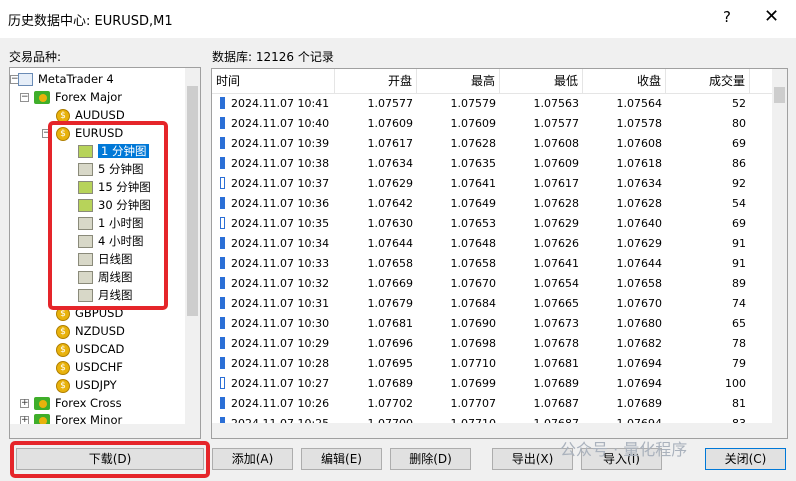 The width and height of the screenshot is (796, 481). Describe the element at coordinates (280, 183) in the screenshot. I see `time-value: 2024.11.07 10:37` at that location.